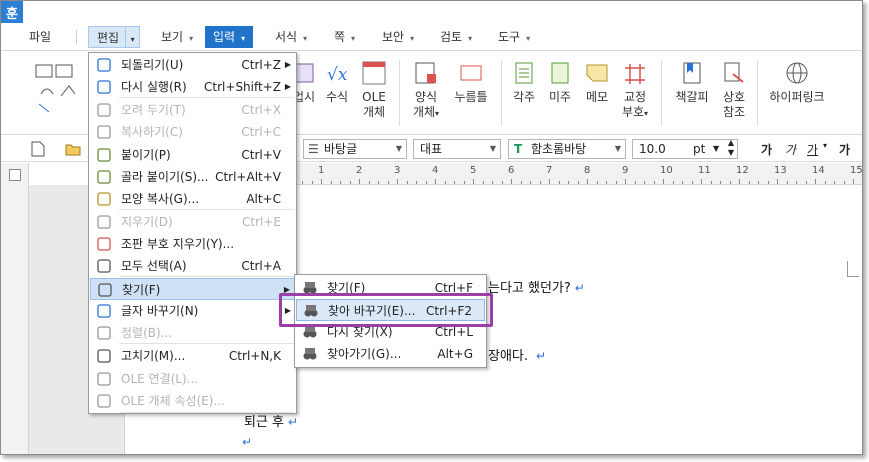 Image resolution: width=869 pixels, height=462 pixels. I want to click on menu-item-paste: 붙이기(P) Ctrl+V, so click(192, 155).